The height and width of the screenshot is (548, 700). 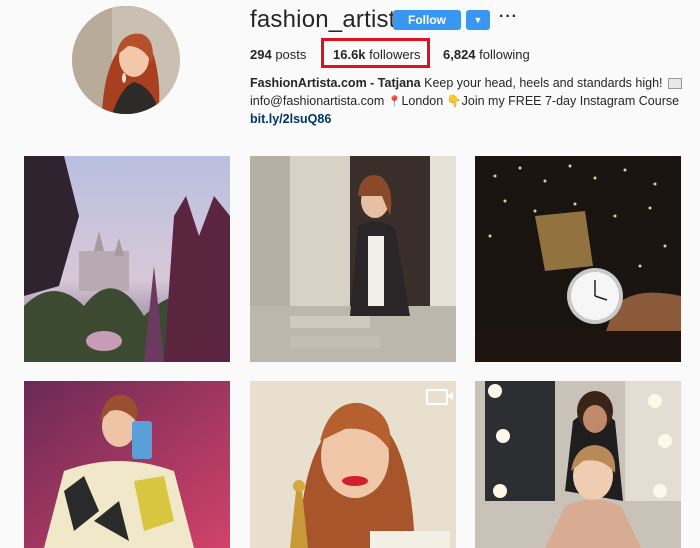 I want to click on post-image-hair-salon, so click(x=578, y=464).